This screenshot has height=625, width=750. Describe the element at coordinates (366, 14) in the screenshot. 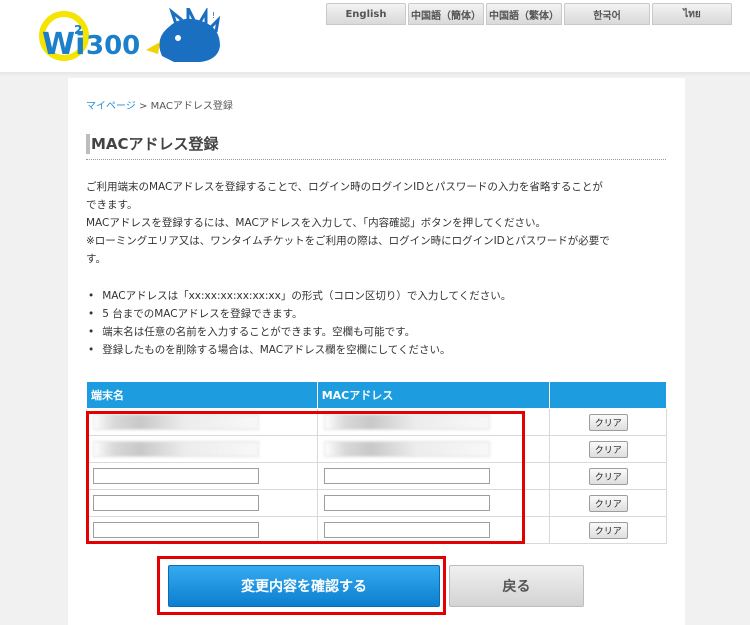

I see `language-button-0: English` at that location.